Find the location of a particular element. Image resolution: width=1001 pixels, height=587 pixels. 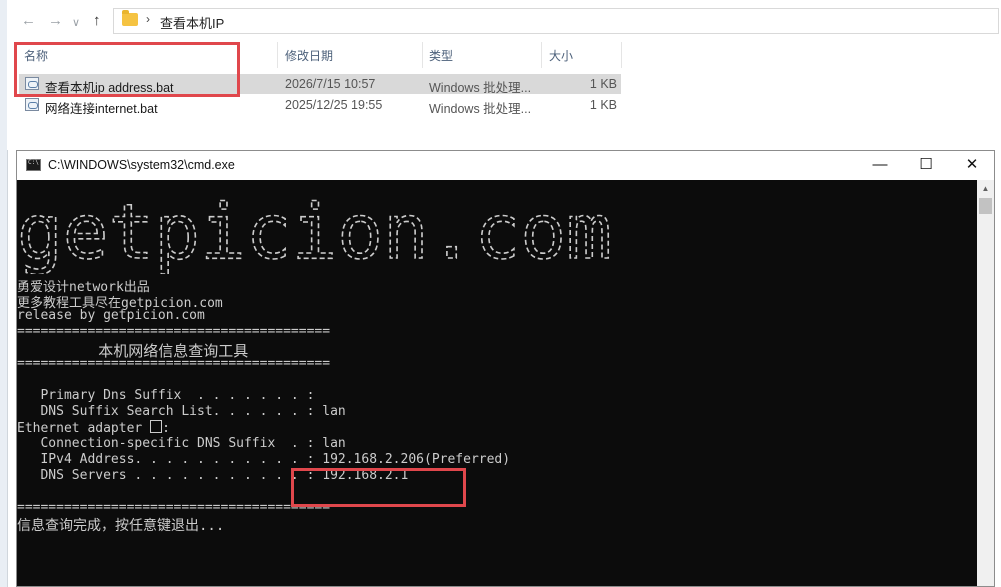

column-header-size: 大小 is located at coordinates (561, 55).